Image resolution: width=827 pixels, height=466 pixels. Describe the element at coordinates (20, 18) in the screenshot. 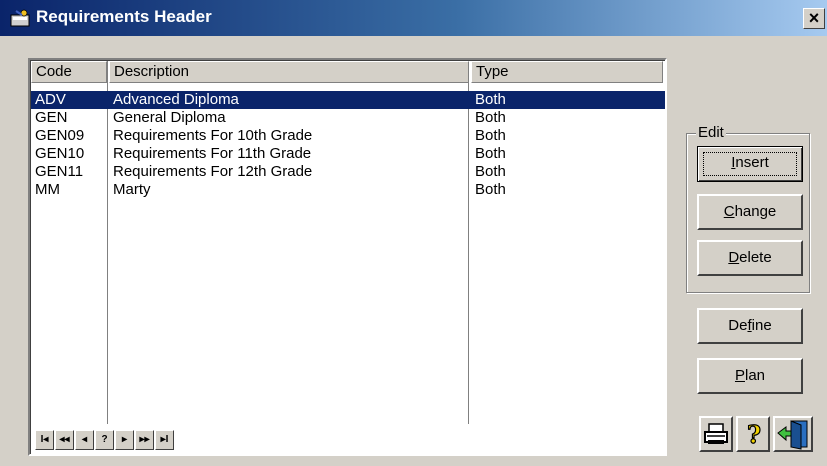

I see `app-icon` at that location.